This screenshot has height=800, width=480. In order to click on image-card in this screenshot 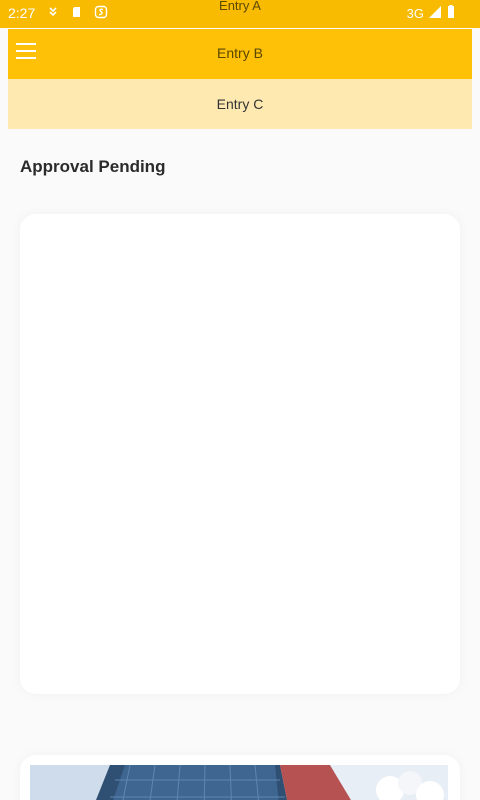, I will do `click(240, 777)`.